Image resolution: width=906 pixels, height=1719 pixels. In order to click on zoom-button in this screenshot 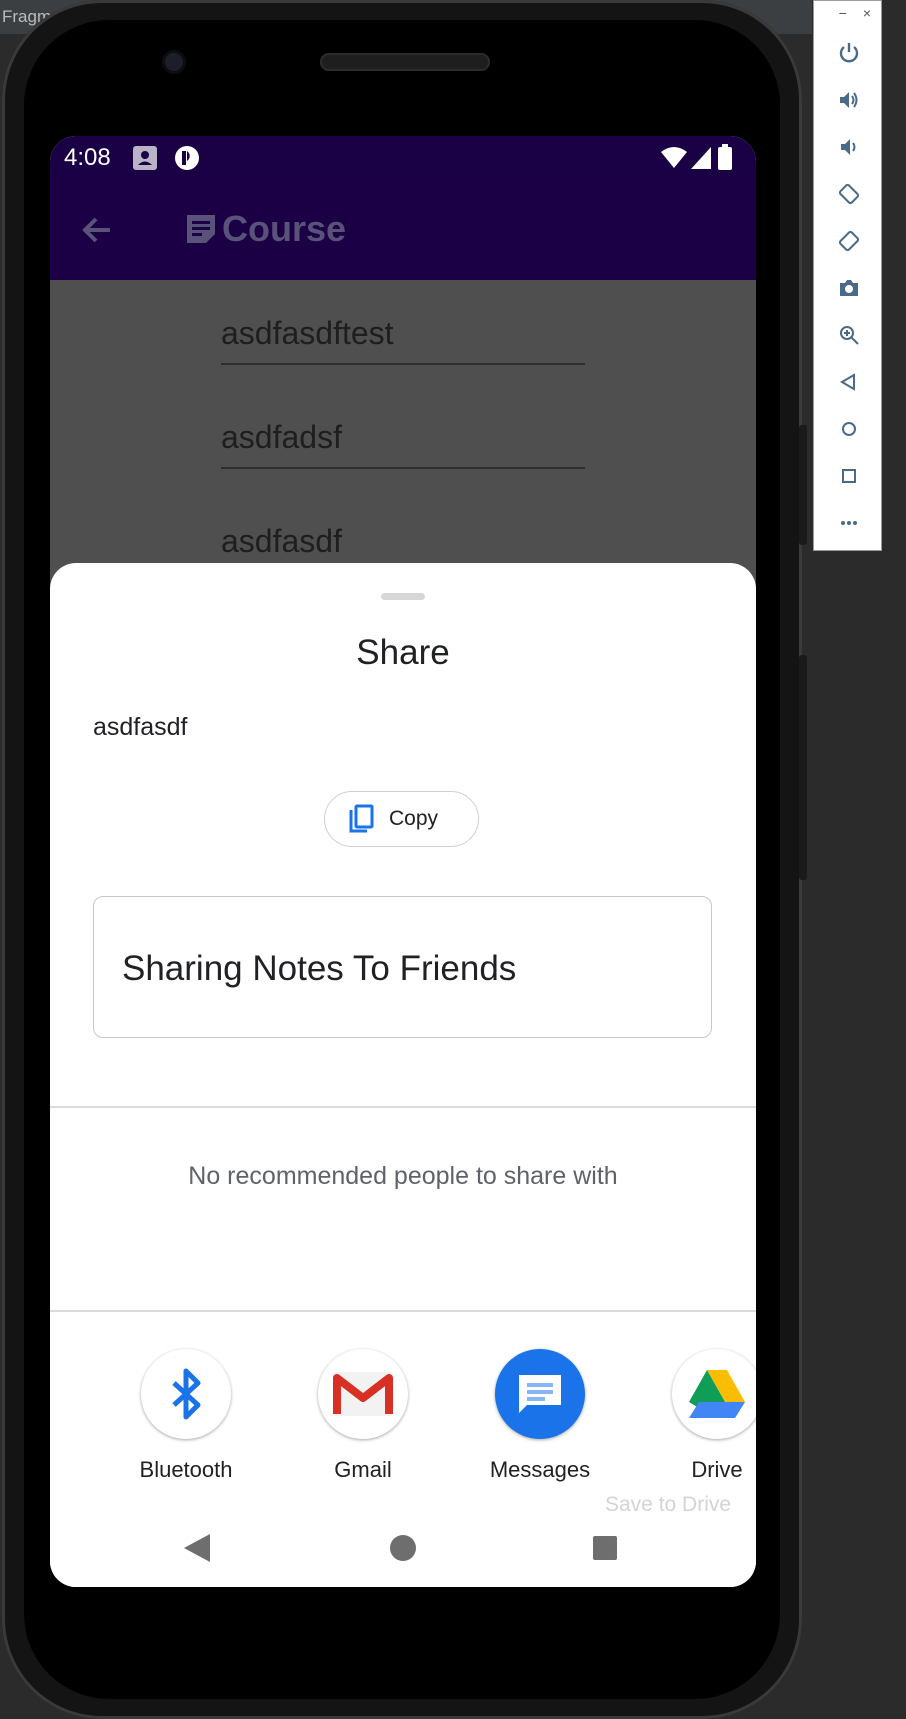, I will do `click(848, 334)`.